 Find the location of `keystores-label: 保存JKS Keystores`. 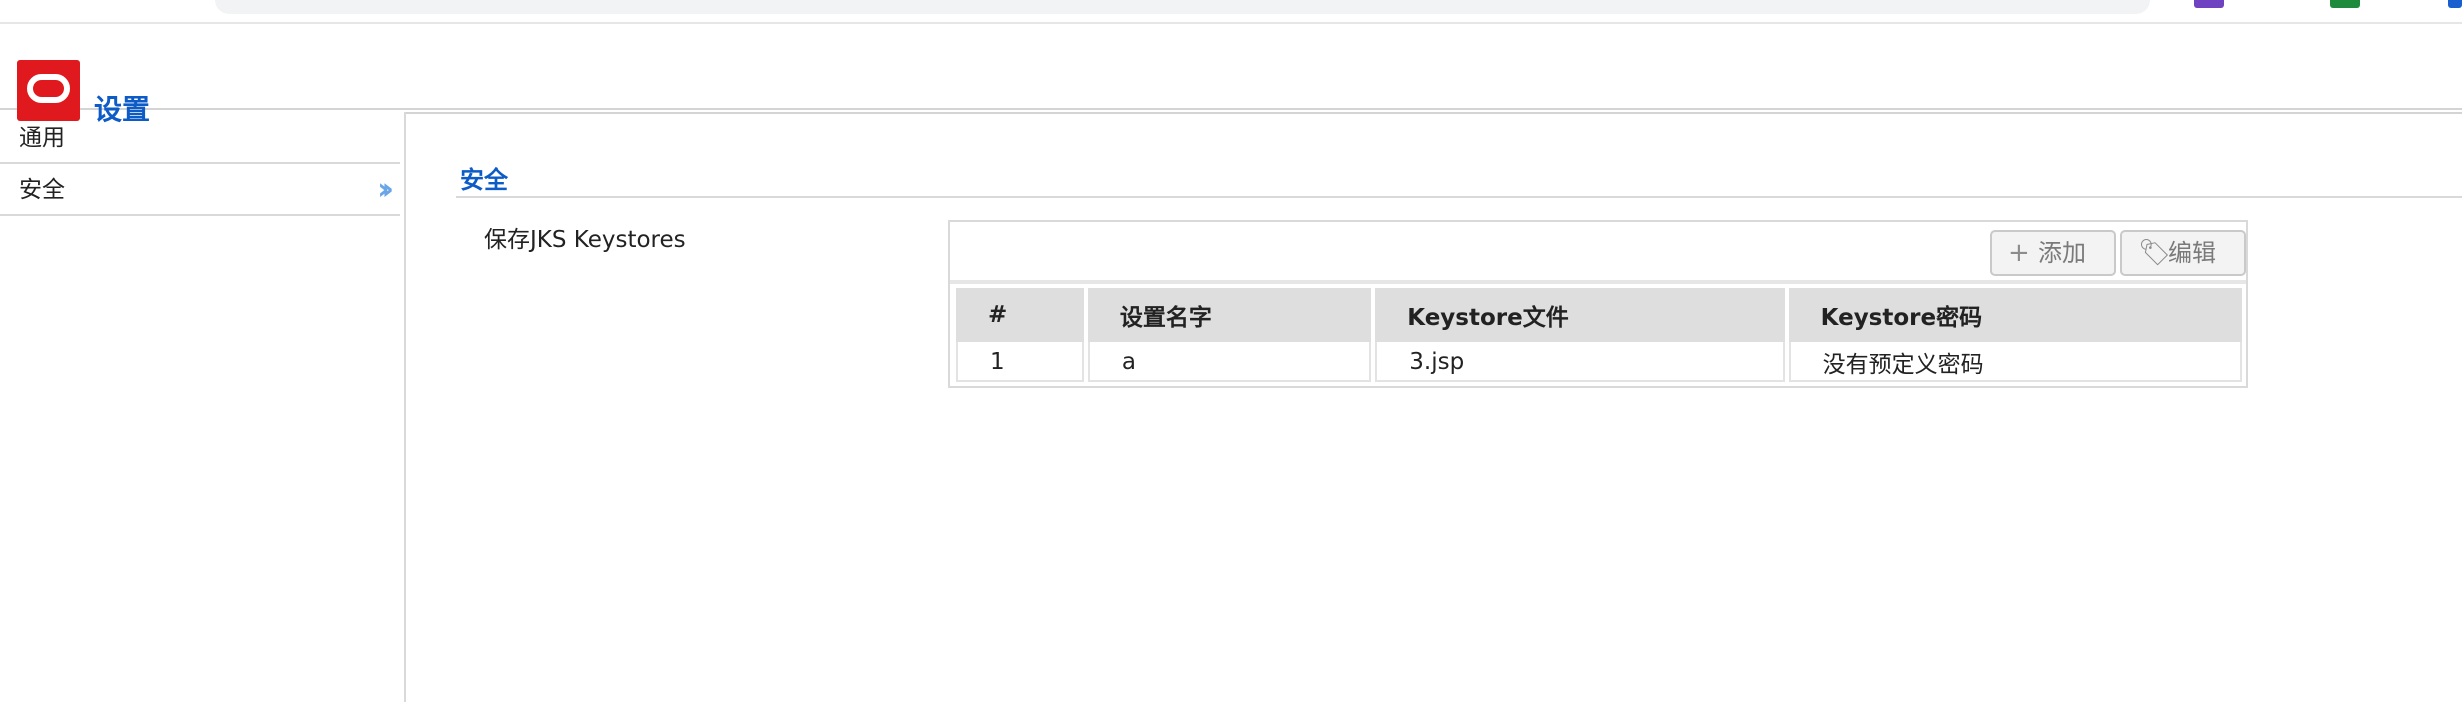

keystores-label: 保存JKS Keystores is located at coordinates (585, 240).